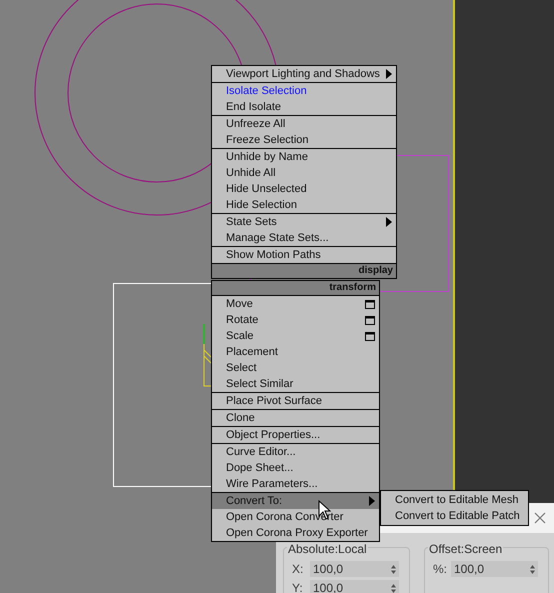  What do you see at coordinates (295, 320) in the screenshot?
I see `menu-item: Rotate` at bounding box center [295, 320].